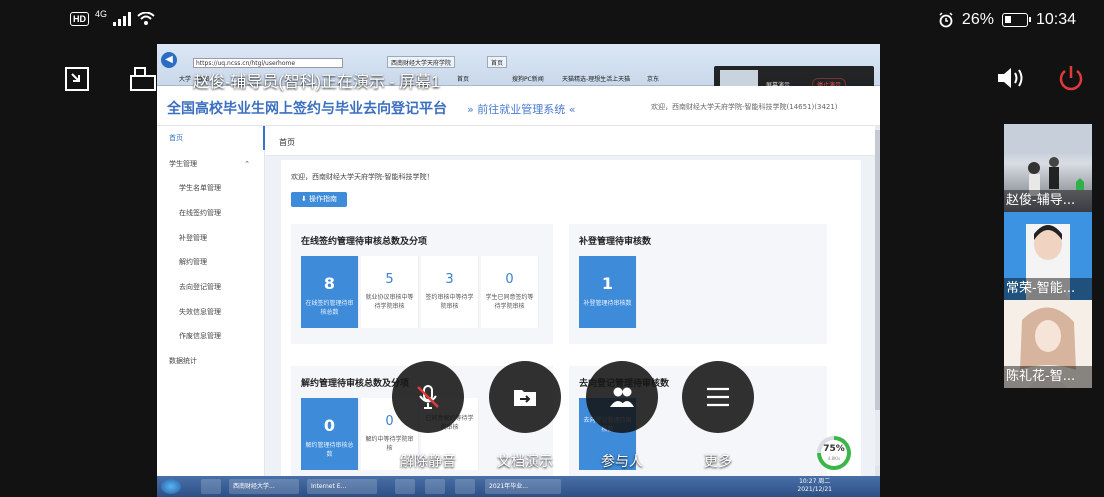 The height and width of the screenshot is (497, 1104). Describe the element at coordinates (510, 292) in the screenshot. I see `stat-tile: 0 学生已同意签约等待学院审核` at that location.